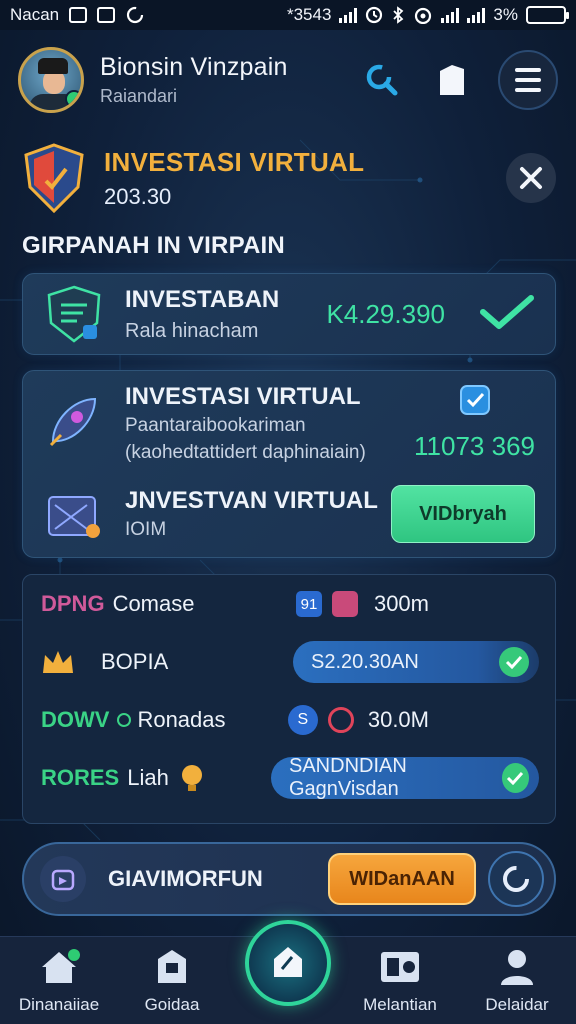 This screenshot has width=576, height=1024. Describe the element at coordinates (74, 517) in the screenshot. I see `folder-chart-icon` at that location.